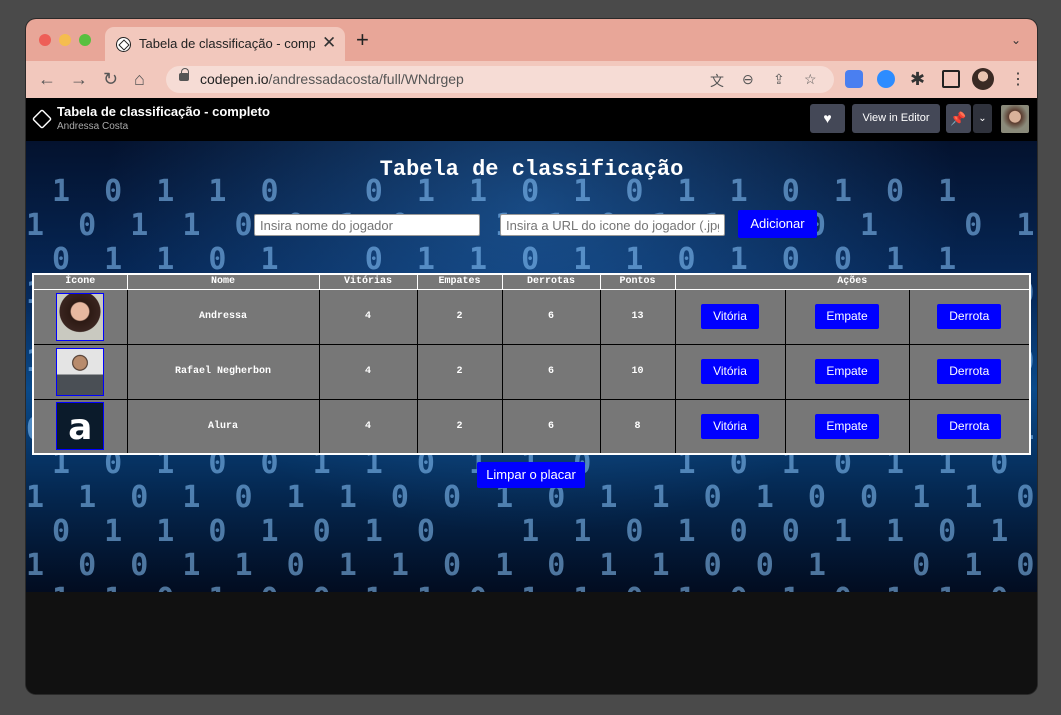  Describe the element at coordinates (223, 281) in the screenshot. I see `header-name: Nome` at that location.